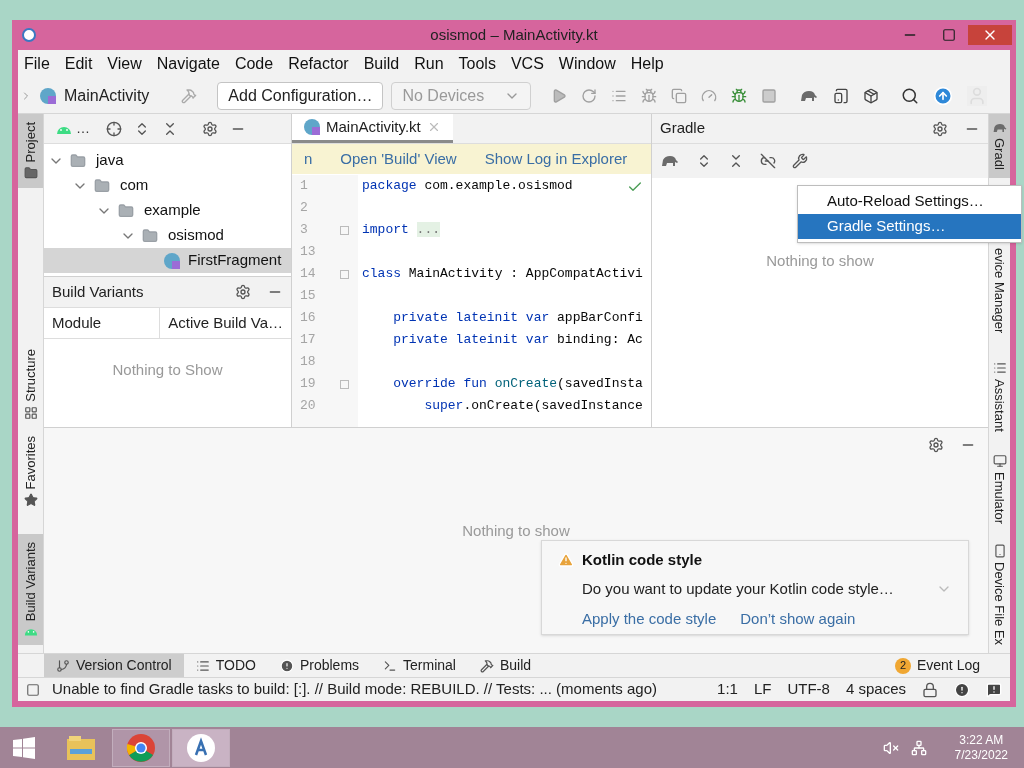 The image size is (1024, 768). What do you see at coordinates (890, 747) in the screenshot?
I see `volume-muted-icon` at bounding box center [890, 747].